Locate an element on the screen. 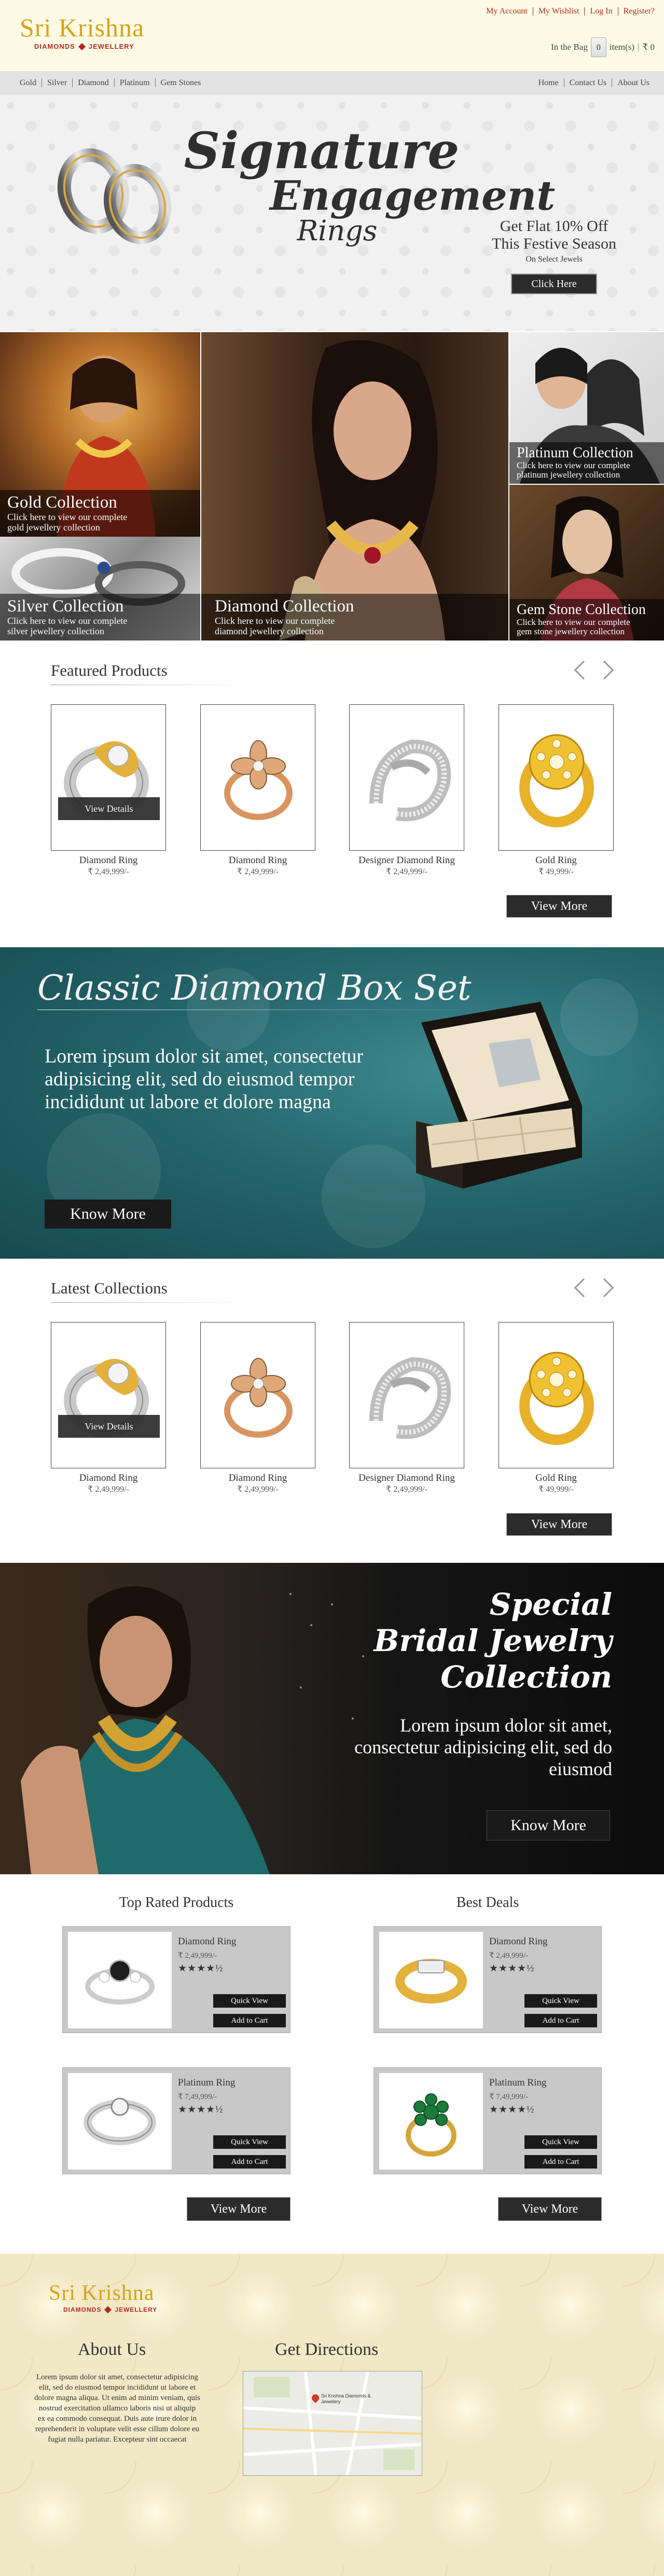 This screenshot has height=2576, width=664. nav-platinum: Platinum is located at coordinates (135, 82).